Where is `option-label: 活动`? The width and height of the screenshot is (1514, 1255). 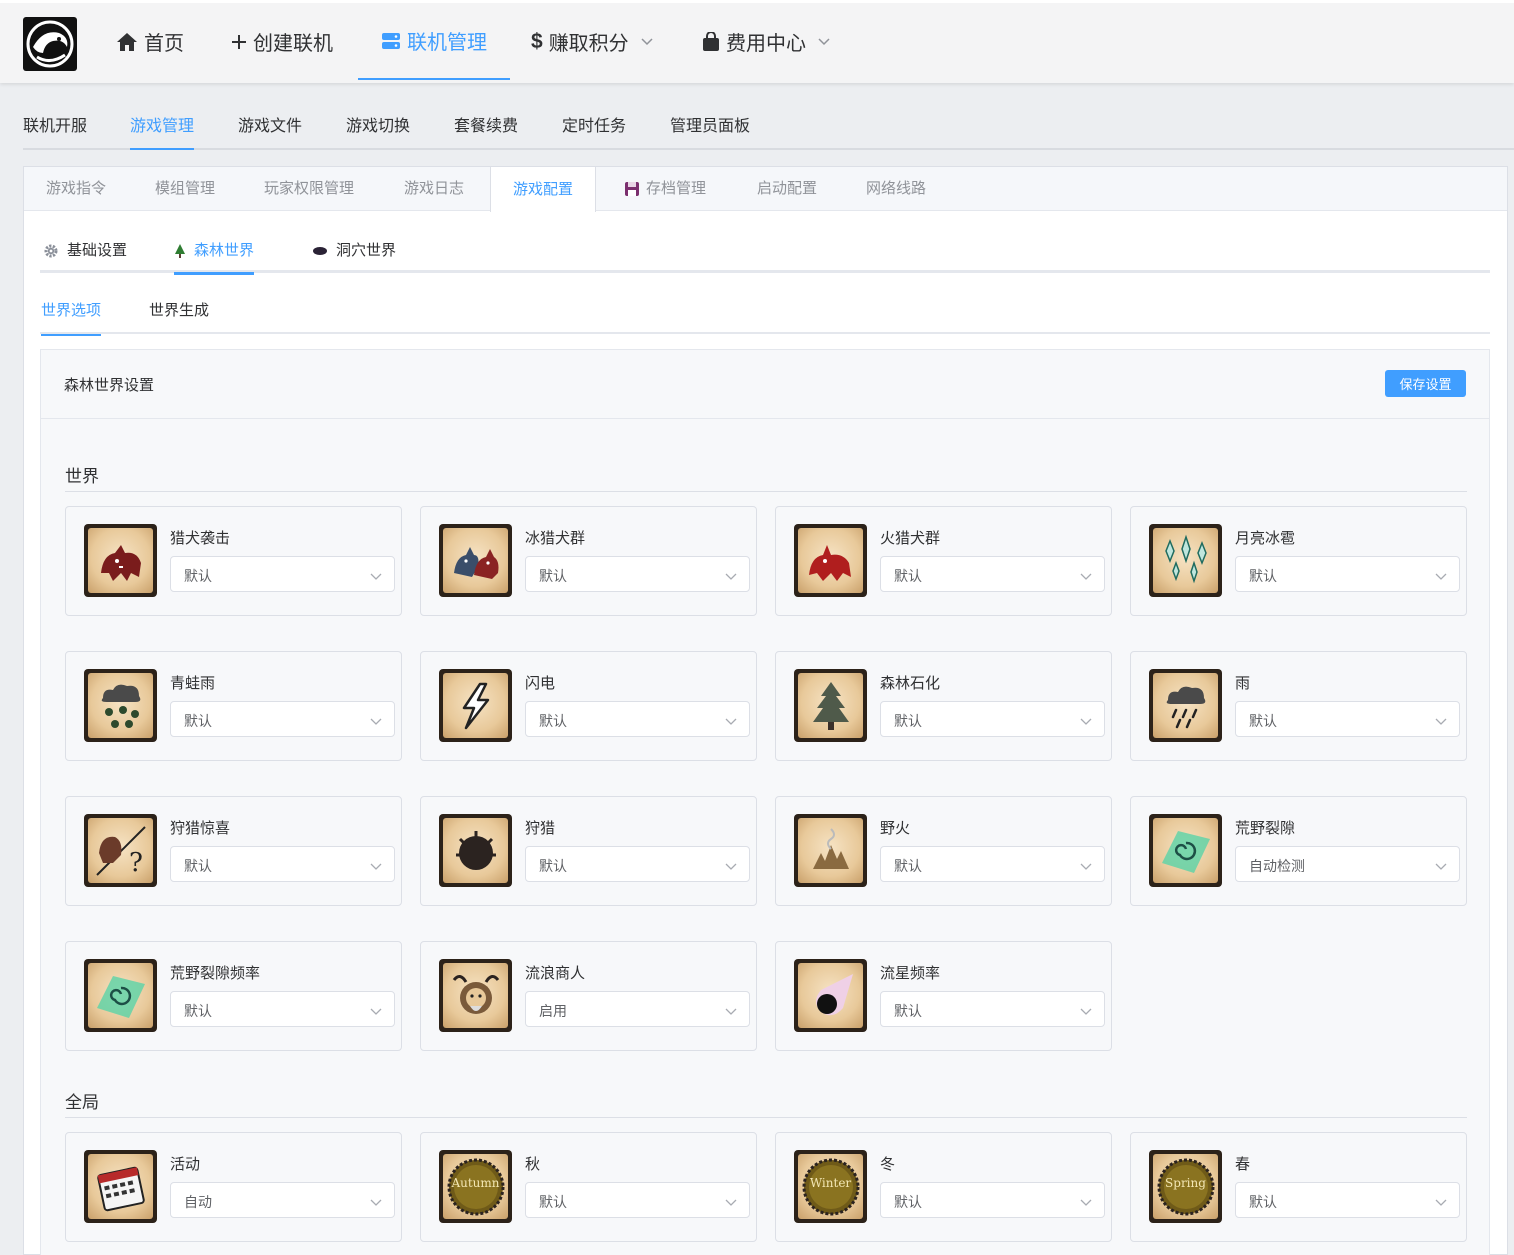 option-label: 活动 is located at coordinates (185, 1164).